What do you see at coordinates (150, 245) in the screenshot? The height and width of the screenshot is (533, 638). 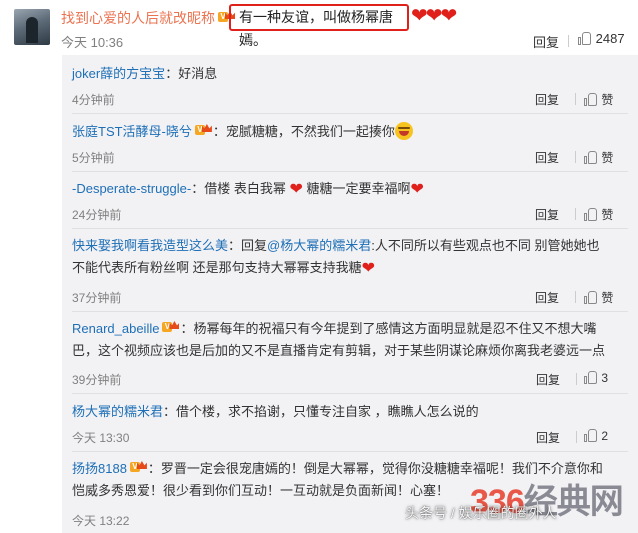 I see `reply-username: 快来娶我啊看我造型这么美` at bounding box center [150, 245].